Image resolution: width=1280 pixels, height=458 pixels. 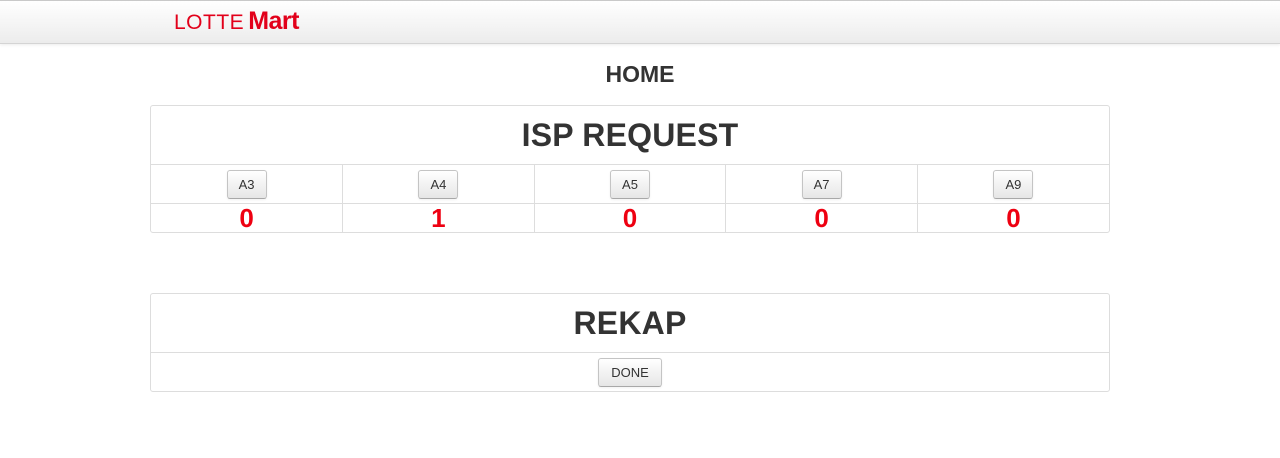 I want to click on rekap-body: DONE, so click(x=630, y=372).